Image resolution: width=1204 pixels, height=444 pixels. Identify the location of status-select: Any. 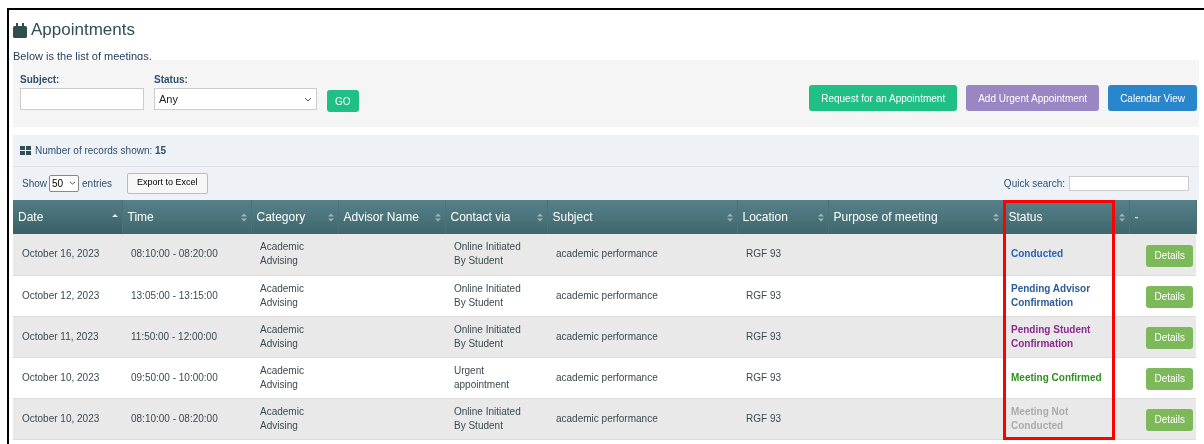
(235, 99).